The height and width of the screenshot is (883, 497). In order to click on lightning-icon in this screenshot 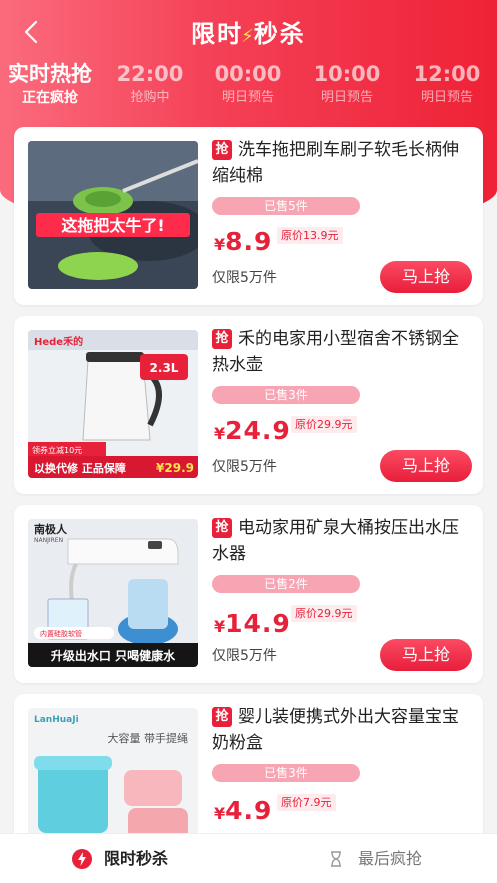, I will do `click(82, 859)`.